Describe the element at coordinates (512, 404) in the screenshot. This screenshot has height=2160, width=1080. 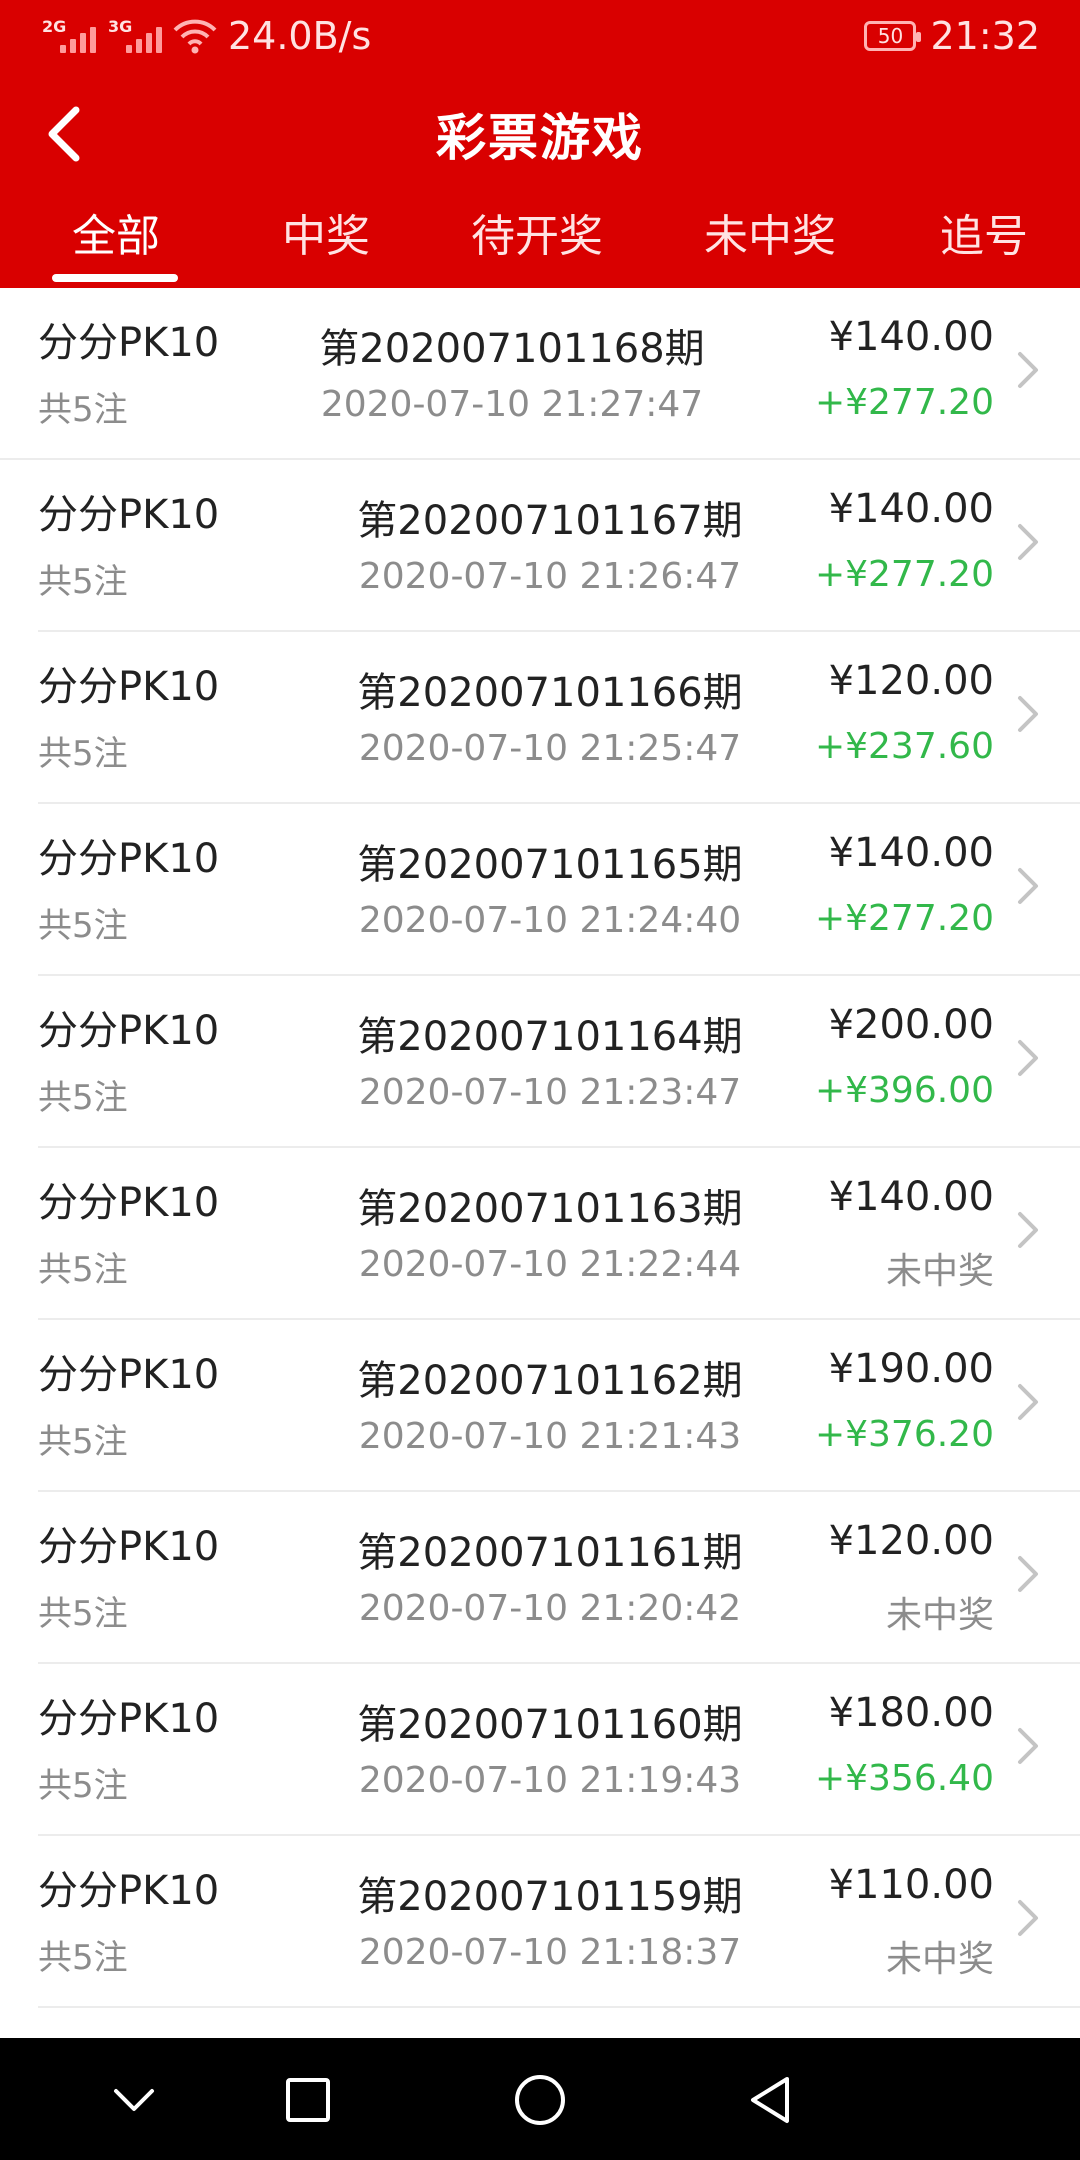
I see `bet-time: 2020-07-10 21:27:47` at that location.